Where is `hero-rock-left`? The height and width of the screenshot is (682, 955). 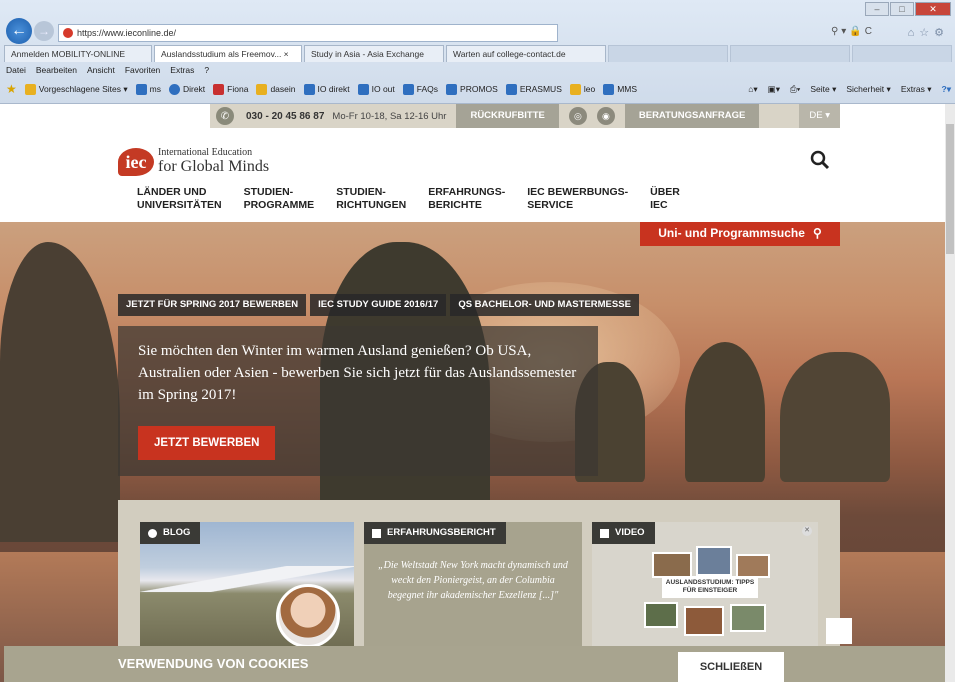 hero-rock-left is located at coordinates (60, 392).